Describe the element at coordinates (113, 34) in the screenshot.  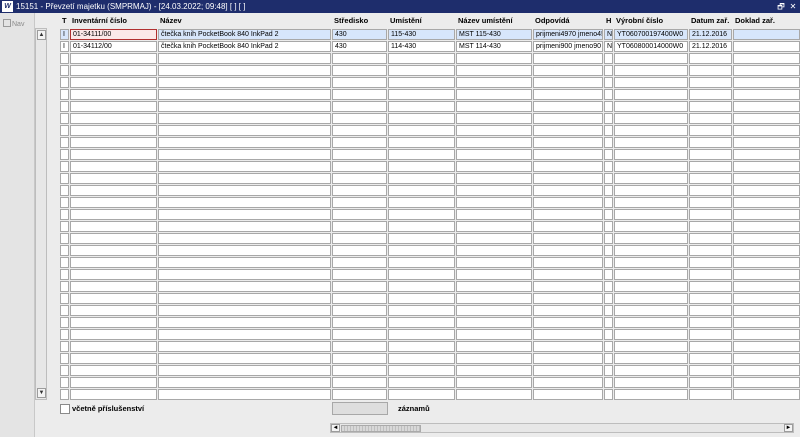
I see `cell-inventory-number: 01-34111/00` at that location.